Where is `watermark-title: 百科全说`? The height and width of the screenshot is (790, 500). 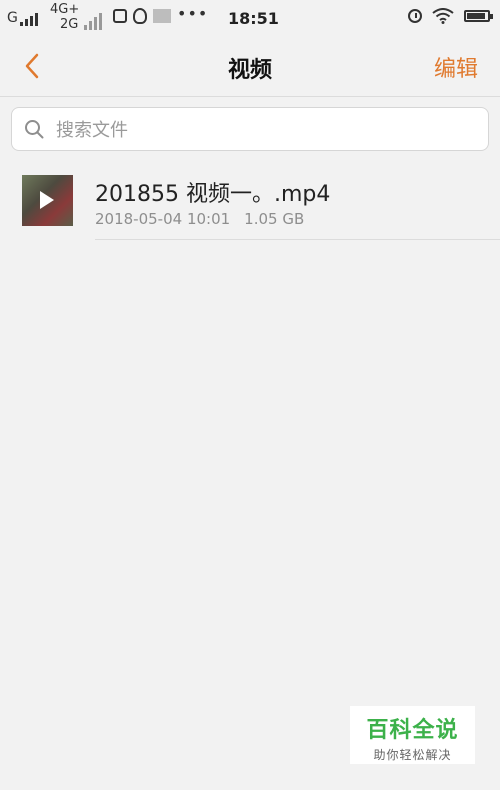 watermark-title: 百科全说 is located at coordinates (412, 730).